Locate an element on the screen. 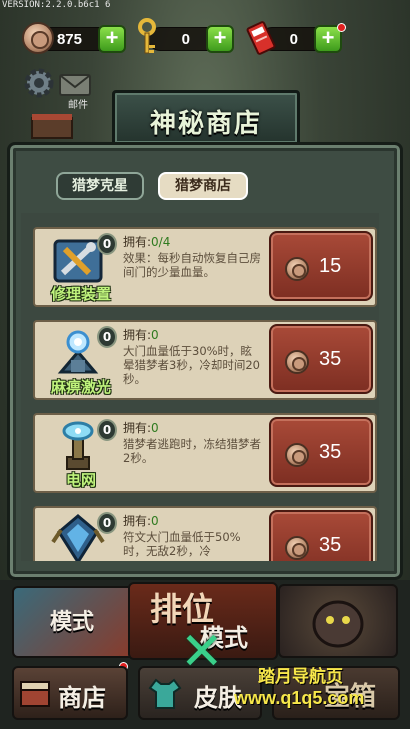 This screenshot has width=410, height=729. buy-button: 15 is located at coordinates (321, 266).